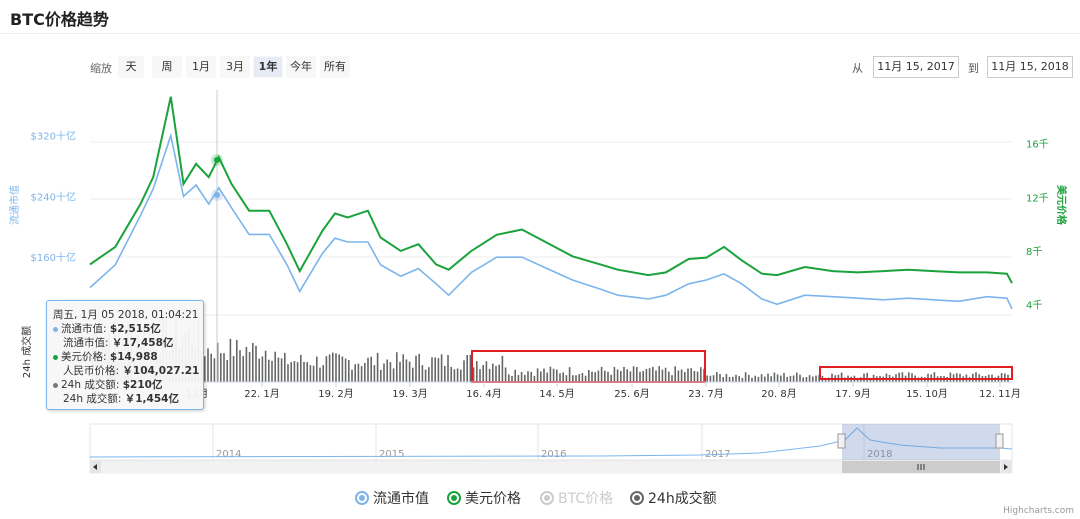 The width and height of the screenshot is (1080, 519). Describe the element at coordinates (673, 498) in the screenshot. I see `legend-item-volume: 24h成交额` at that location.